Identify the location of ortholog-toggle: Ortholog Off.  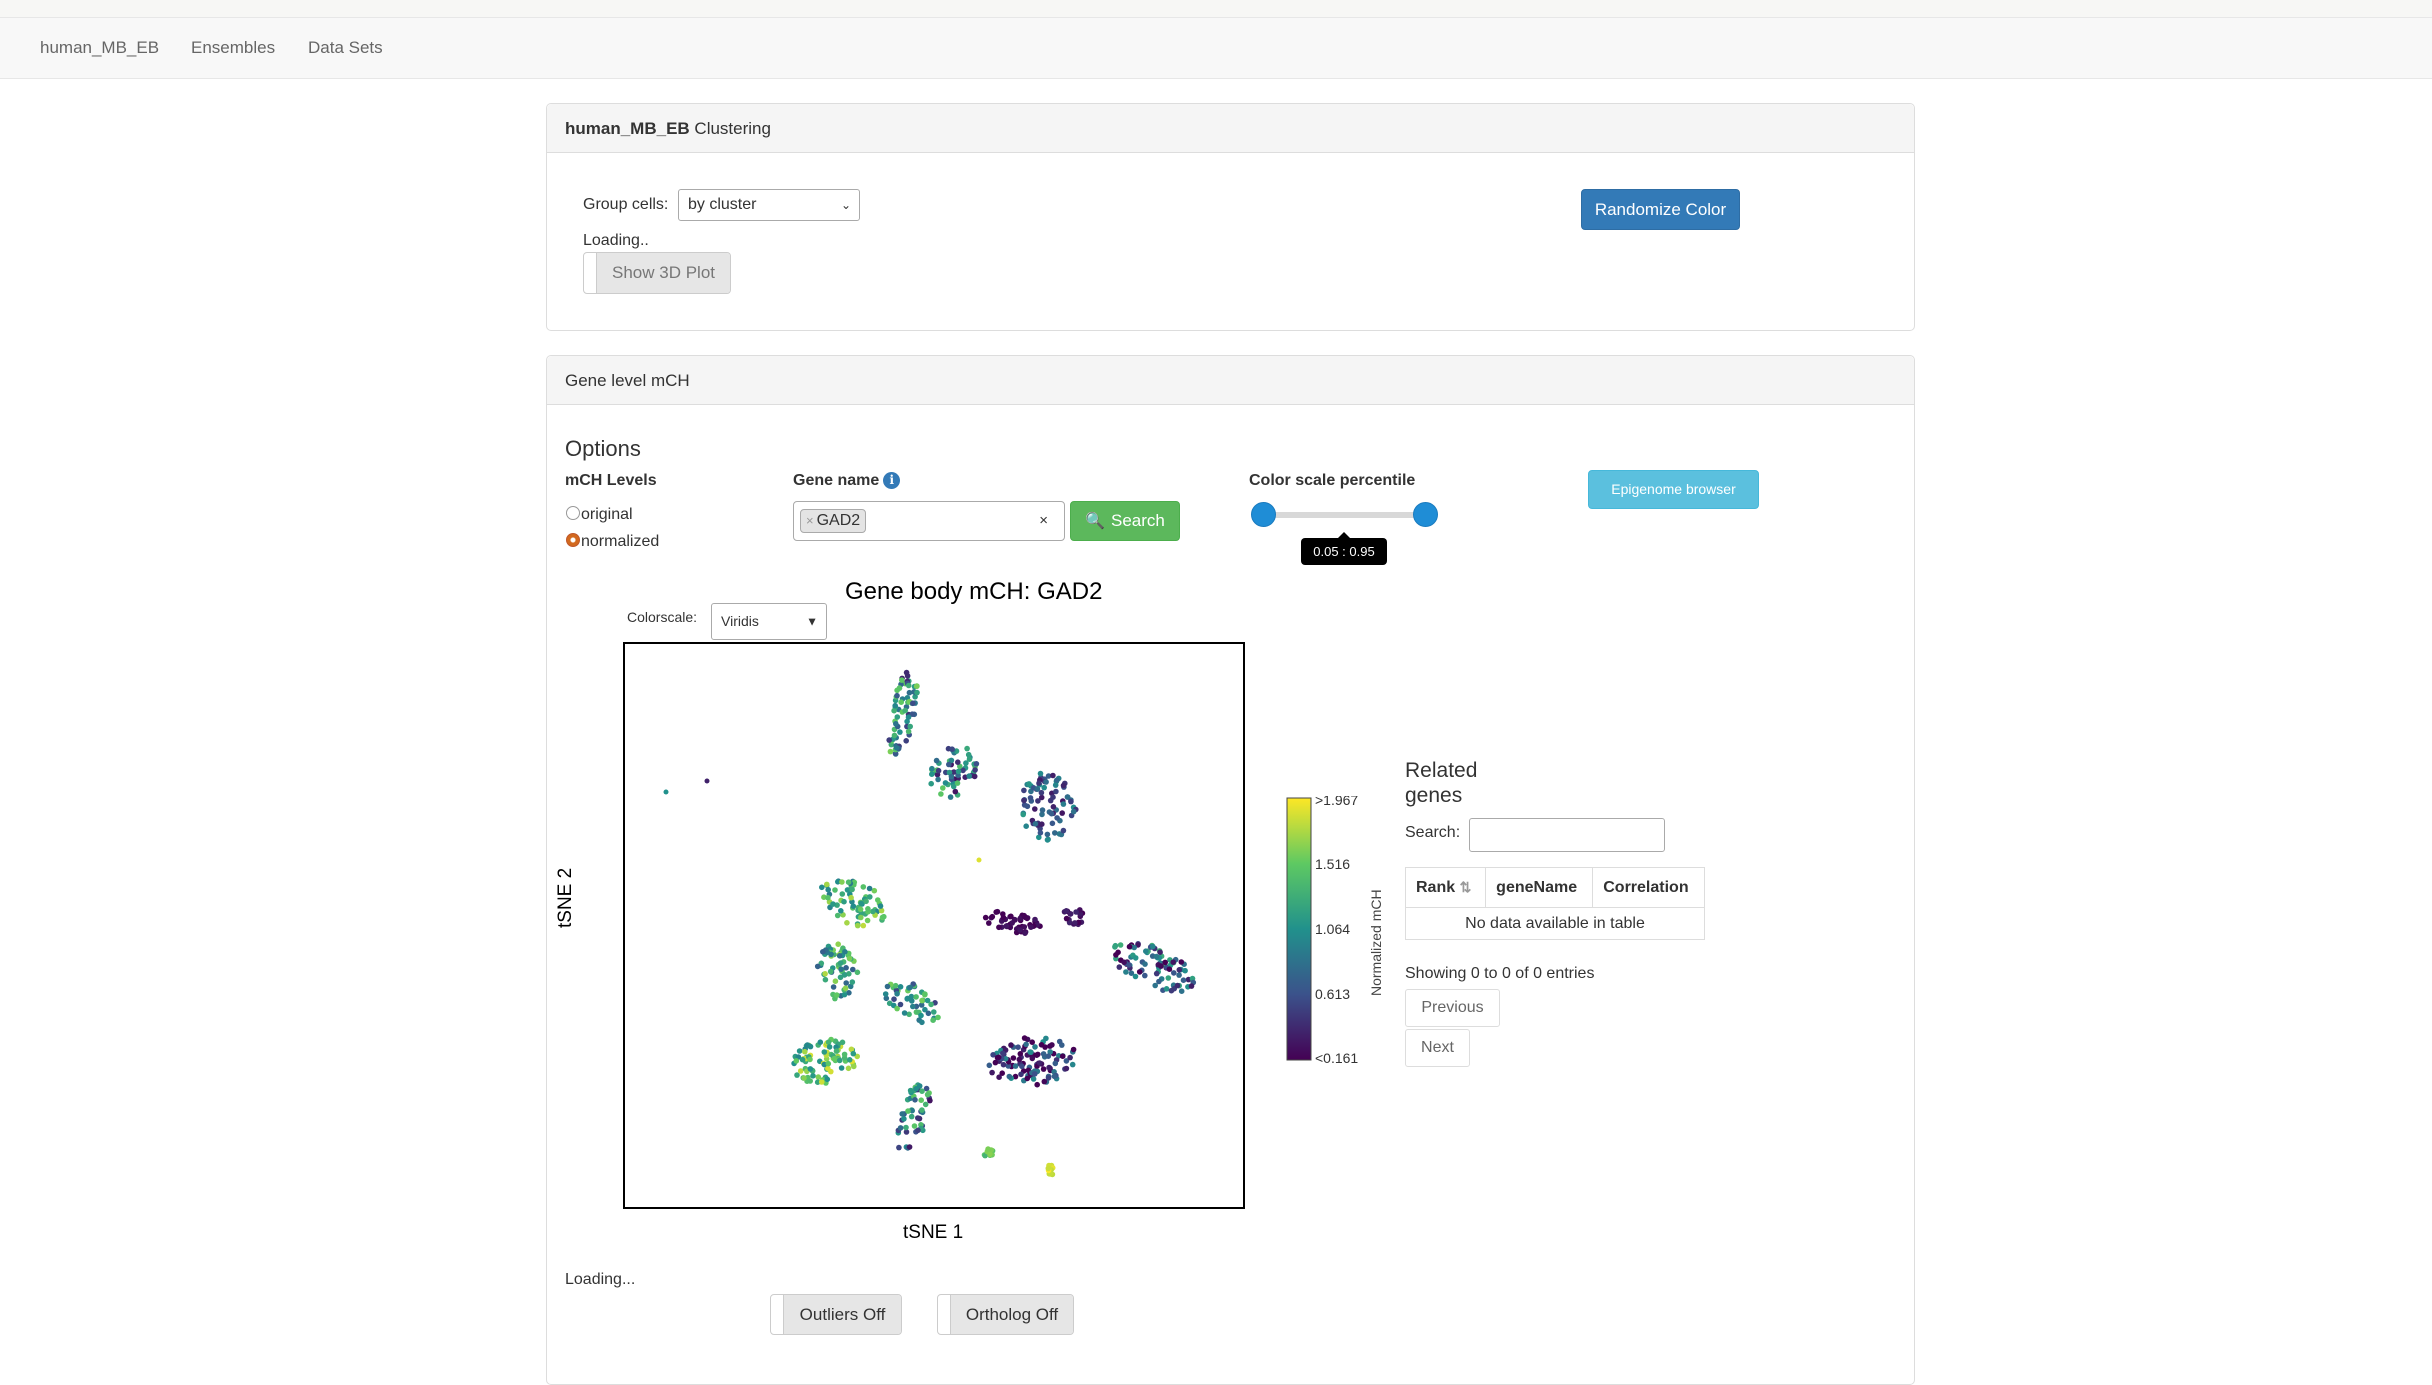
(1005, 1314).